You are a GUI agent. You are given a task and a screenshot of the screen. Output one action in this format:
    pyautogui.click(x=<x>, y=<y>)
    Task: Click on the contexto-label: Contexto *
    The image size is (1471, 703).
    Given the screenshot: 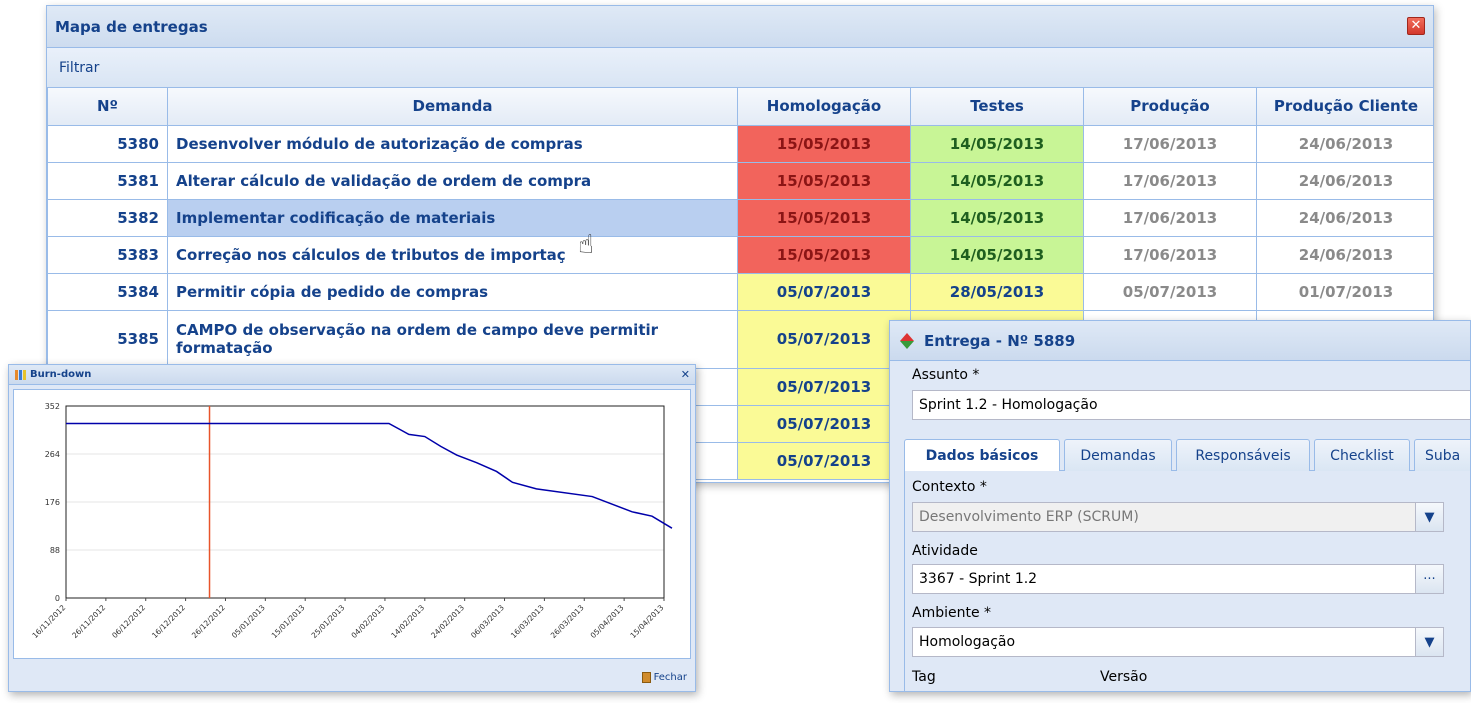 What is the action you would take?
    pyautogui.click(x=949, y=487)
    